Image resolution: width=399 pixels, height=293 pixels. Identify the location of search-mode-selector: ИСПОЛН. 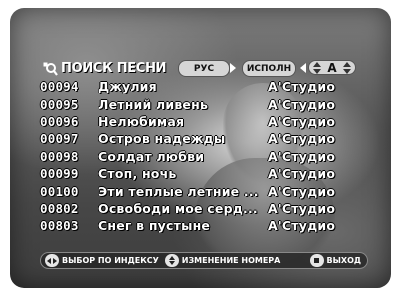
(269, 68).